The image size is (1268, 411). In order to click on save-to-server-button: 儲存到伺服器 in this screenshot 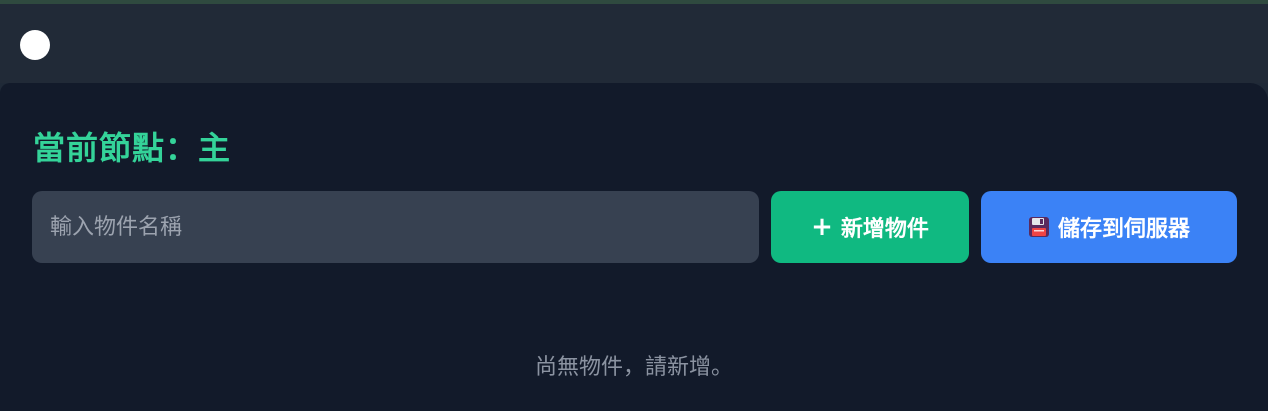, I will do `click(1109, 227)`.